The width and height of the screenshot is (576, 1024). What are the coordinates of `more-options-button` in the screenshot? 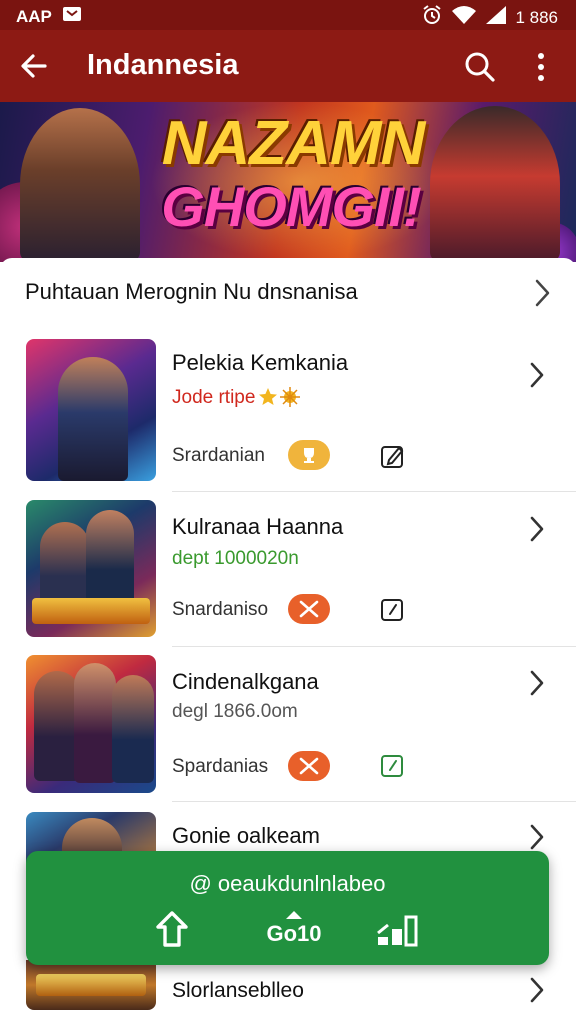 It's located at (541, 67).